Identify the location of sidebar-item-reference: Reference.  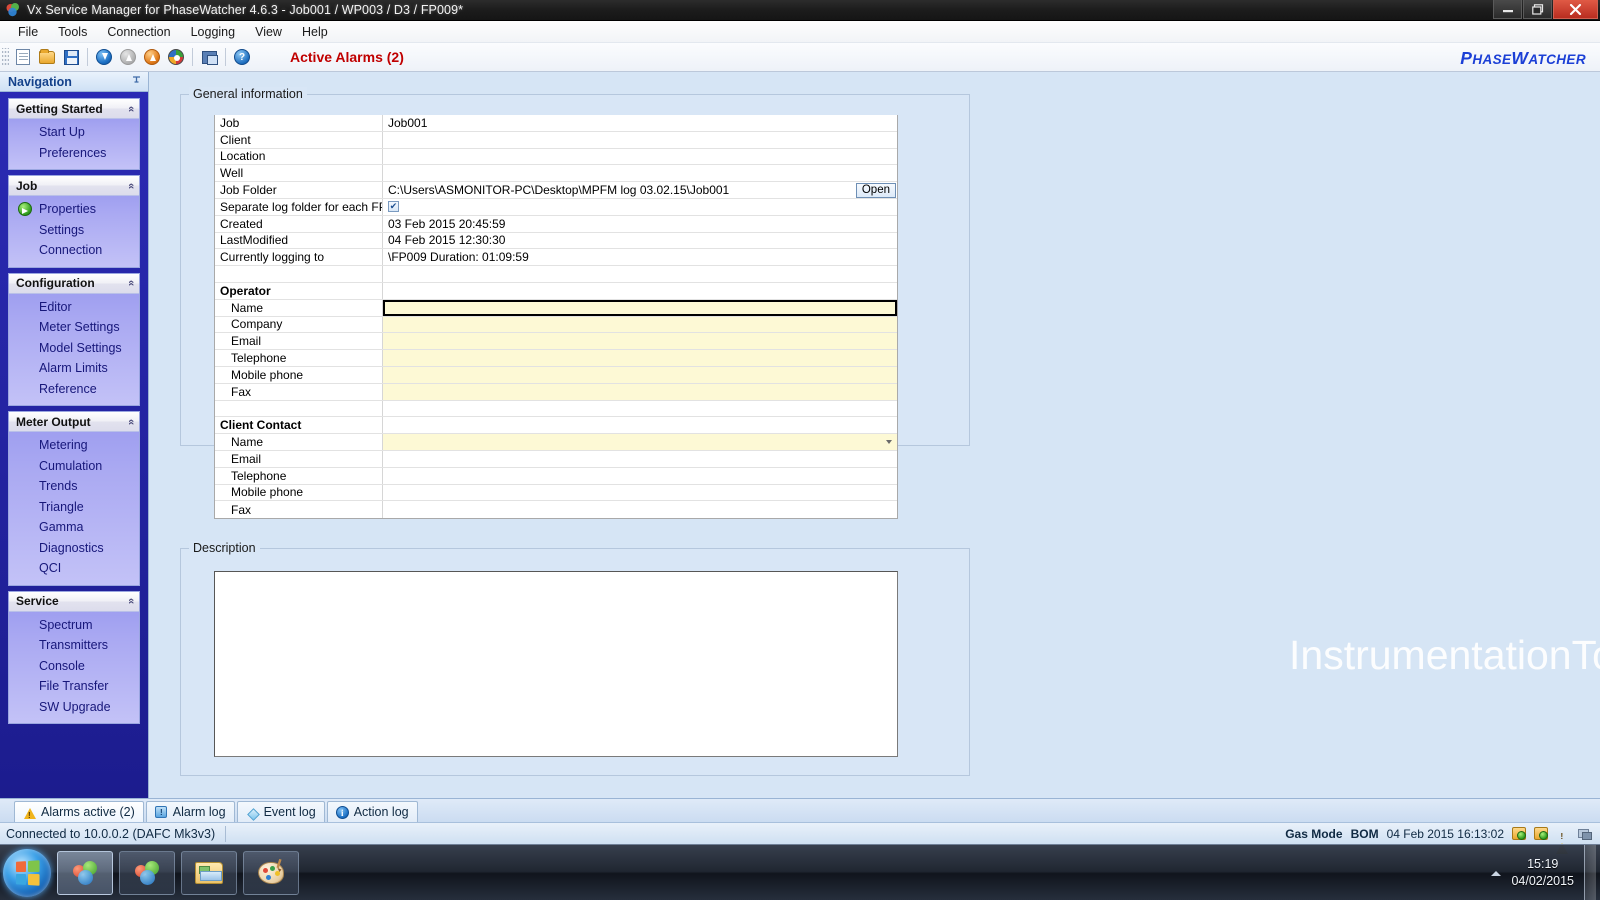
(74, 389).